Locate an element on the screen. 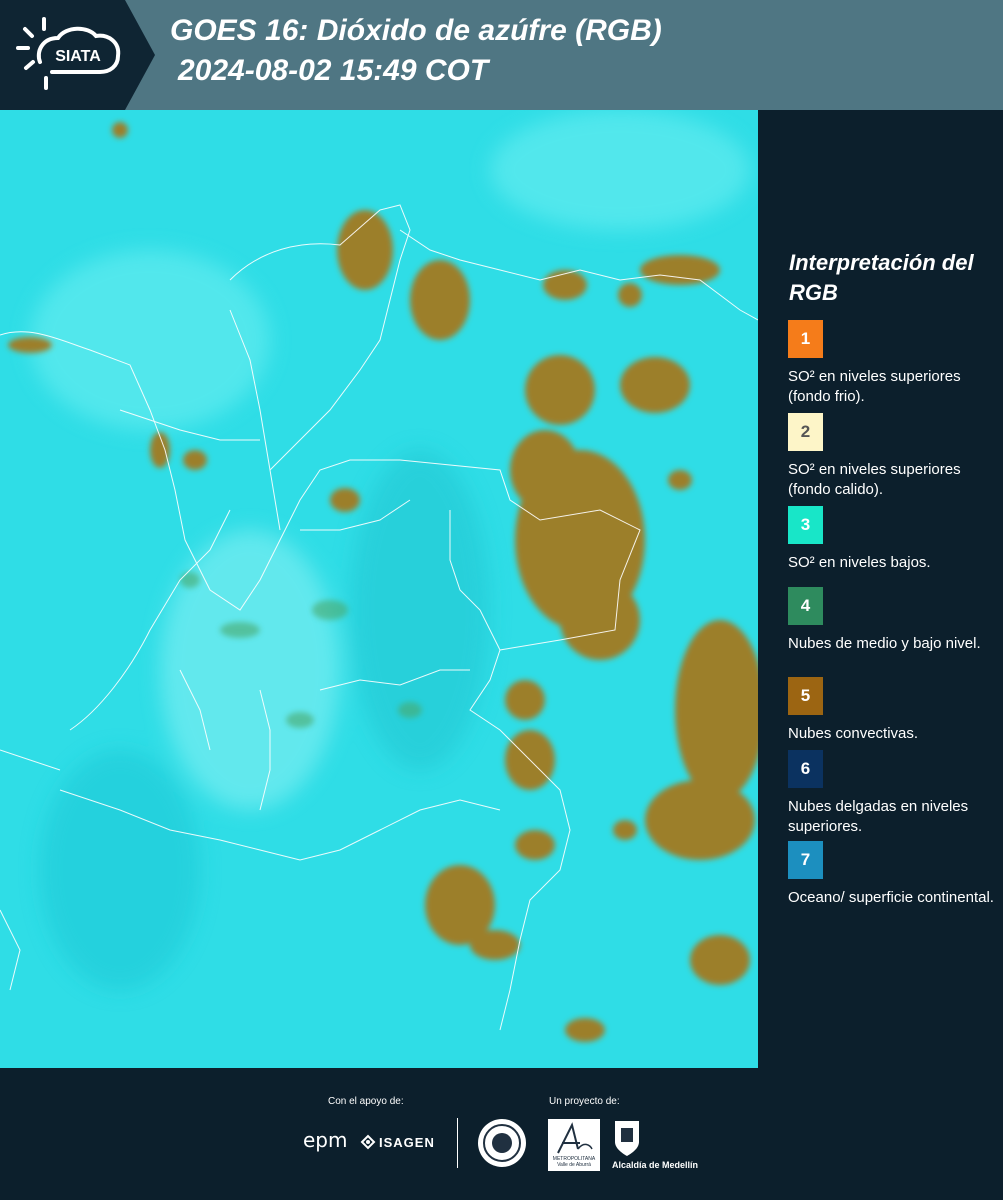 The image size is (1003, 1200). legend-item-5: 5 Nubes convectivas. is located at coordinates (893, 710).